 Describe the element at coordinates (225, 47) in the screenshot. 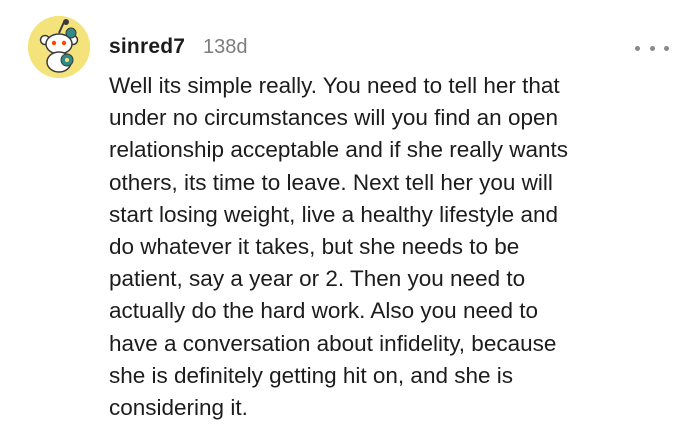

I see `timestamp: 138d` at that location.